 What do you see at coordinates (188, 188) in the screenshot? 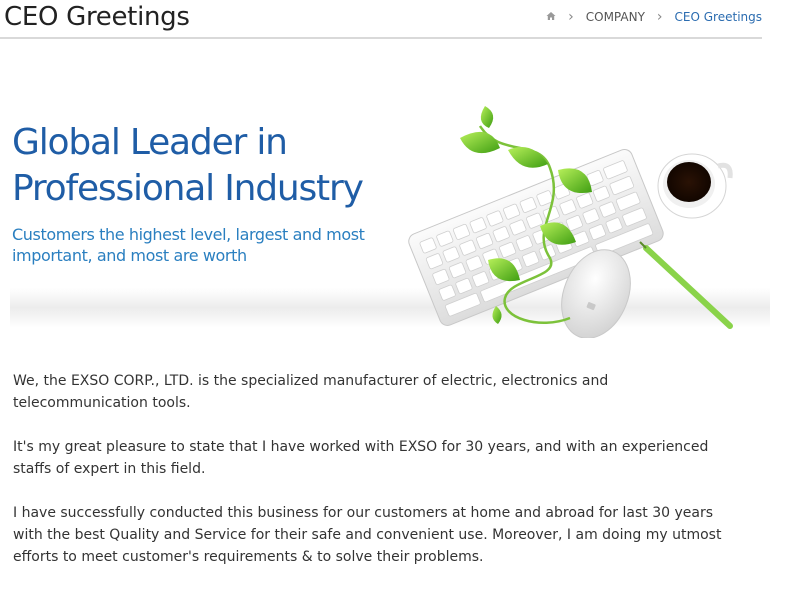
I see `headline-line-2: Professional Industry` at bounding box center [188, 188].